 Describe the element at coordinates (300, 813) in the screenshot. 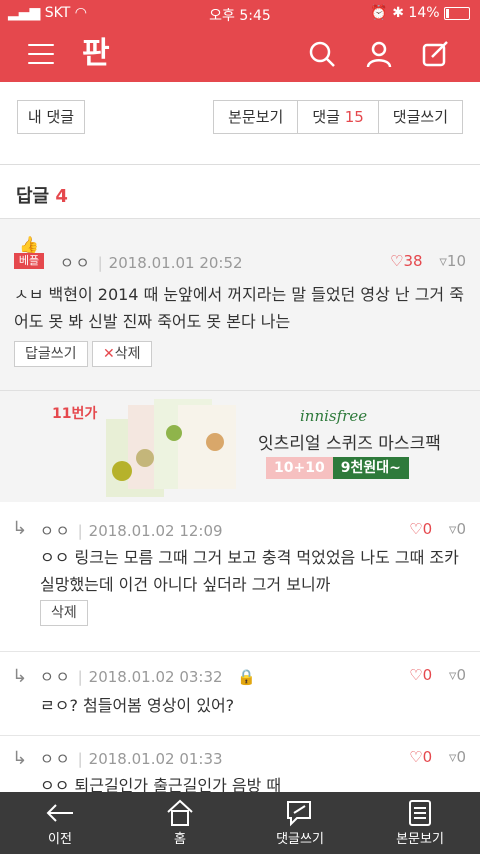

I see `comment-edit-icon` at that location.